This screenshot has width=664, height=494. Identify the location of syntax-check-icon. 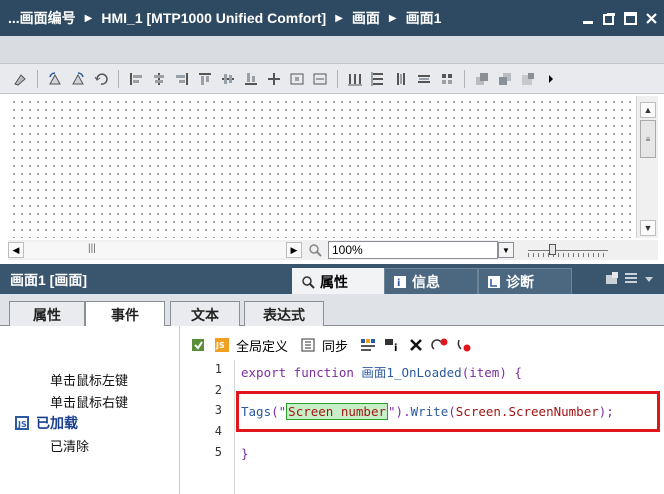
(440, 345).